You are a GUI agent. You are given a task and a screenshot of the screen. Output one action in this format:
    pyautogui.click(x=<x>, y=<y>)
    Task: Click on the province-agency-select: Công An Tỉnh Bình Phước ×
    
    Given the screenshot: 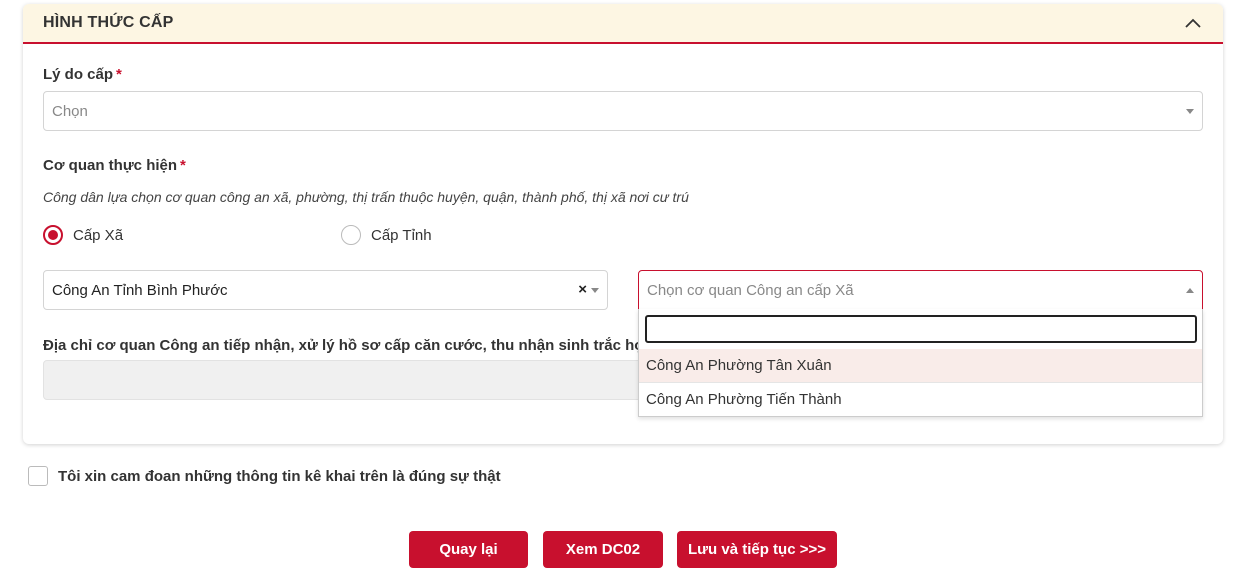 What is the action you would take?
    pyautogui.click(x=325, y=290)
    